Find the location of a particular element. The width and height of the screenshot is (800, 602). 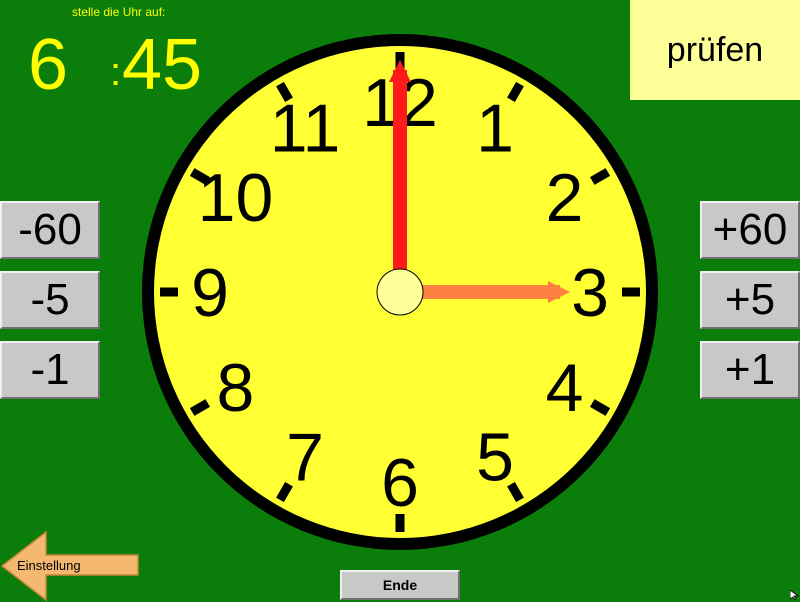

clock-numeral-5: 5 is located at coordinates (495, 458).